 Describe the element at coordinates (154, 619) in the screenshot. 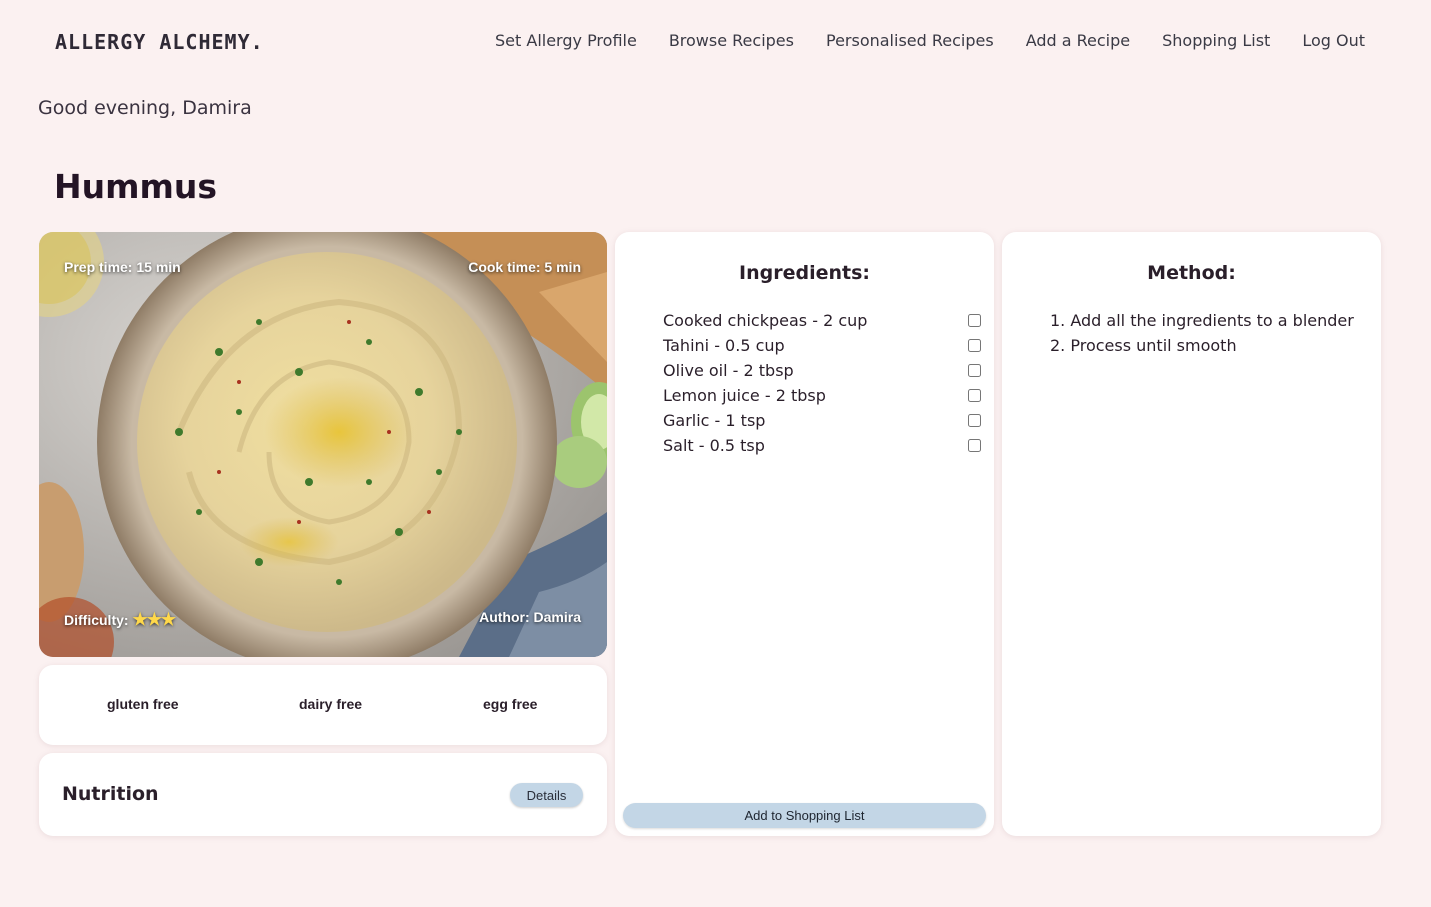

I see `difficulty-stars-icon: ★★★` at that location.